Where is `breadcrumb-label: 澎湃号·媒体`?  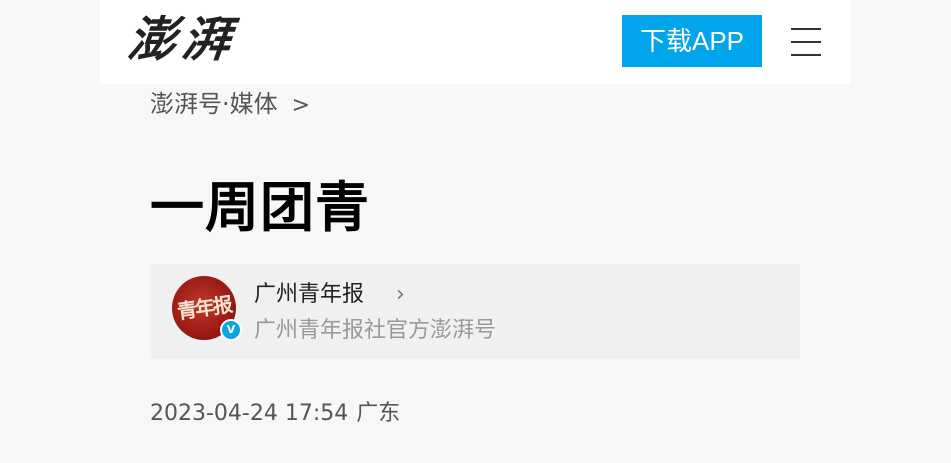 breadcrumb-label: 澎湃号·媒体 is located at coordinates (214, 104).